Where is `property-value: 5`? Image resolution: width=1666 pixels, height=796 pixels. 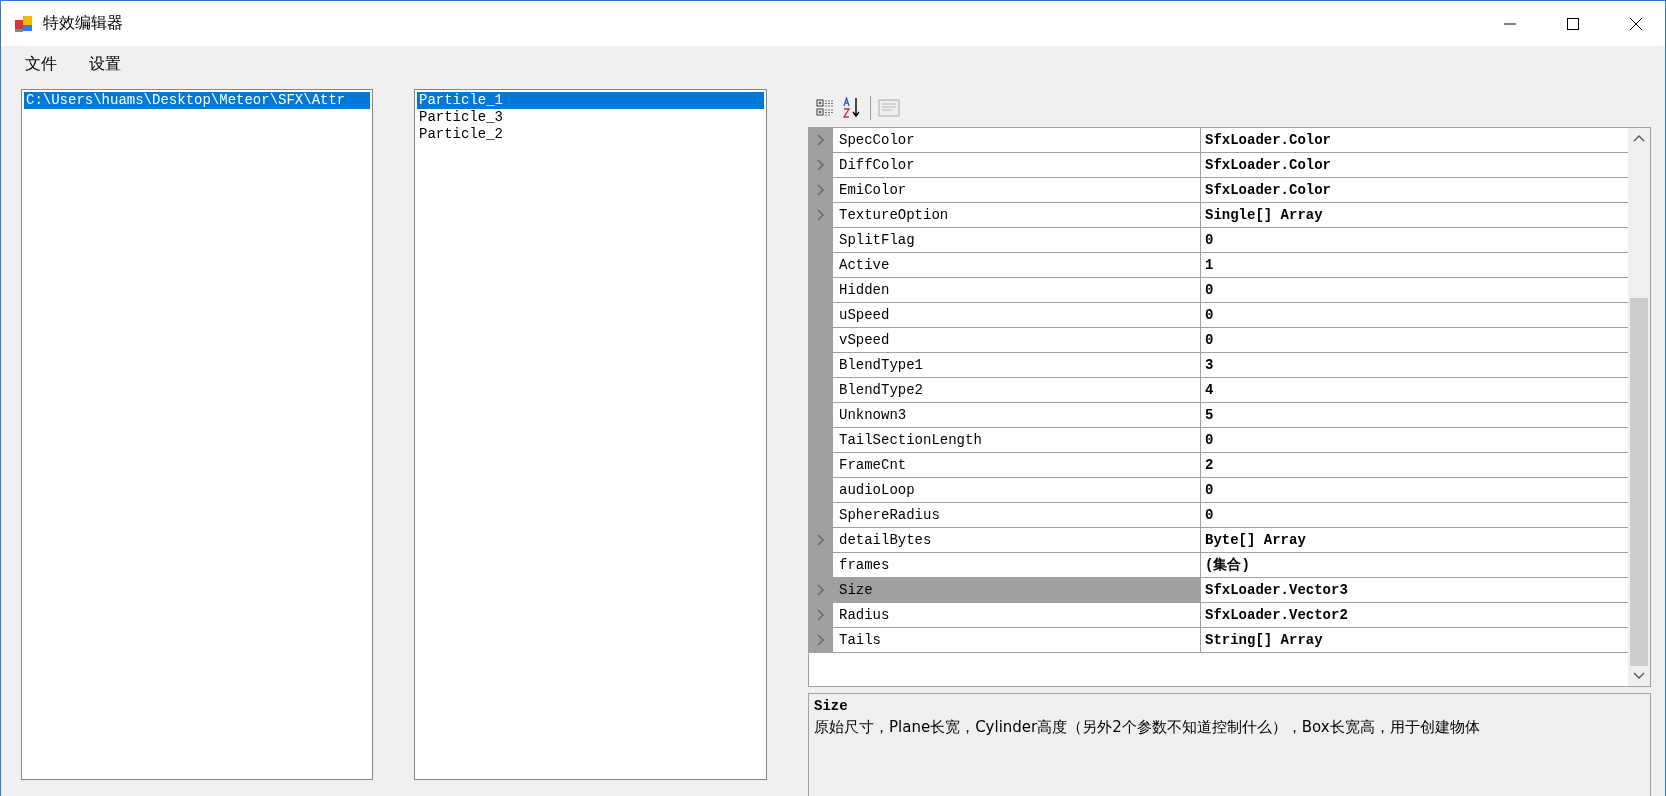 property-value: 5 is located at coordinates (1414, 415).